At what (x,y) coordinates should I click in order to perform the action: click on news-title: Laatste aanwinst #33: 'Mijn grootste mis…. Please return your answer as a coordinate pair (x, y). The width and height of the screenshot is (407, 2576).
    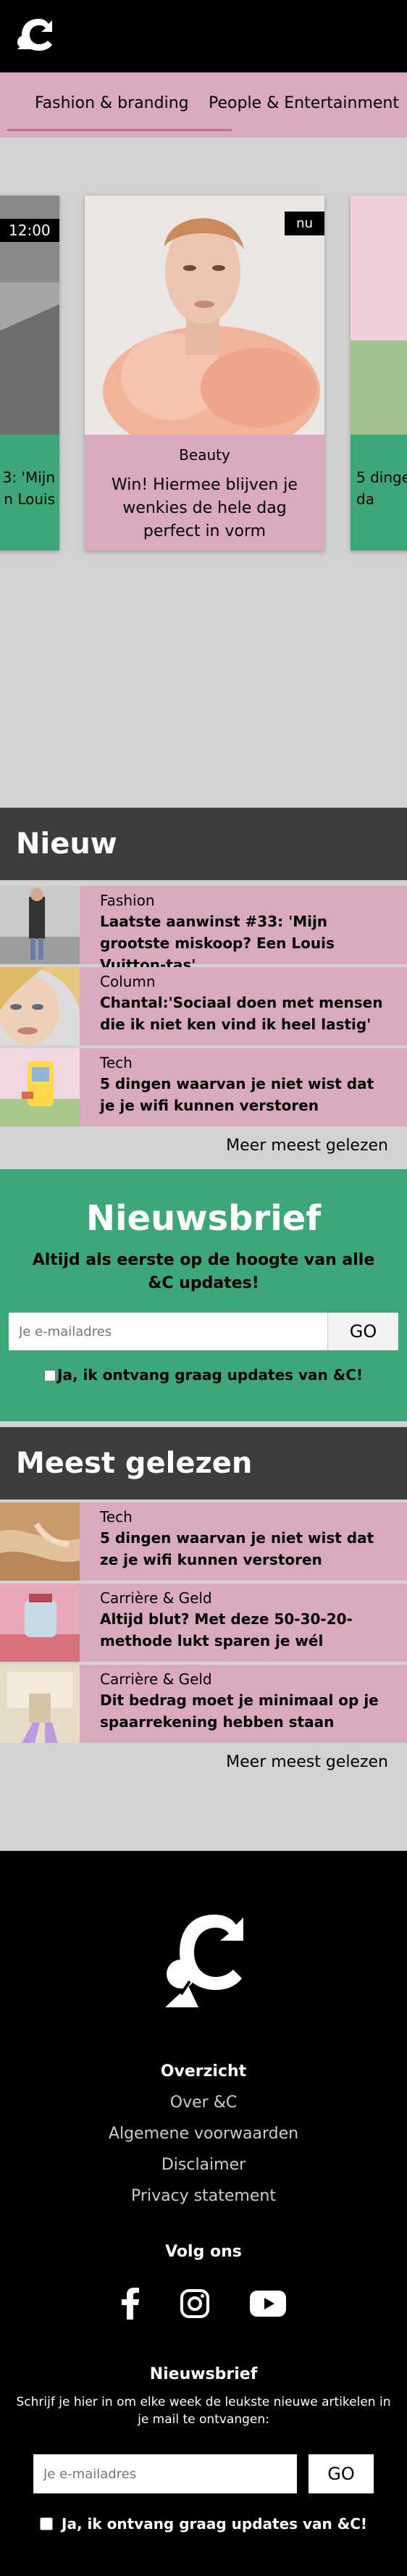
    Looking at the image, I should click on (245, 943).